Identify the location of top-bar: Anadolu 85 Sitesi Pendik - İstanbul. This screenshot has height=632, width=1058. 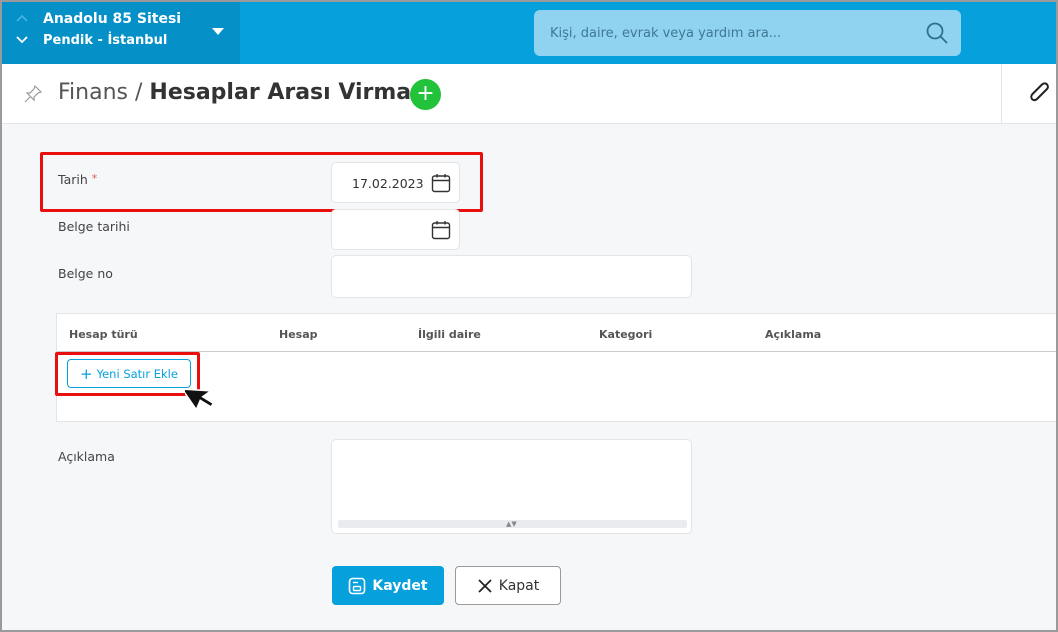
(529, 33).